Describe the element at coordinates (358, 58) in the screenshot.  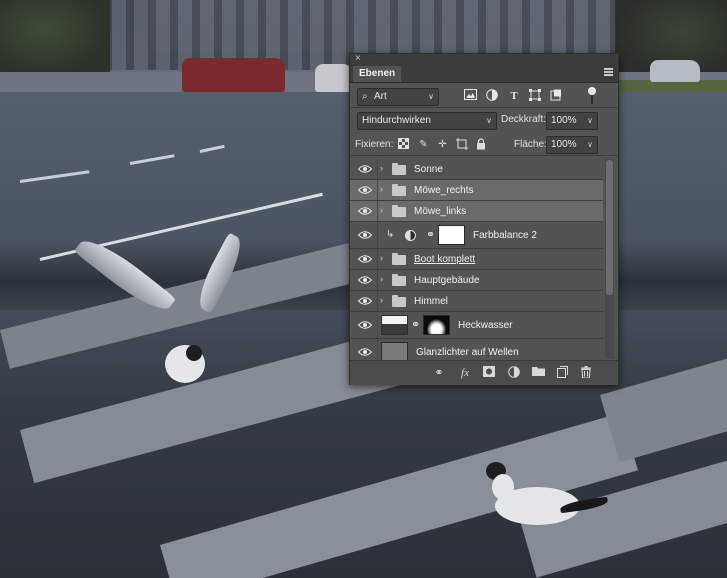
I see `close-icon: ×` at that location.